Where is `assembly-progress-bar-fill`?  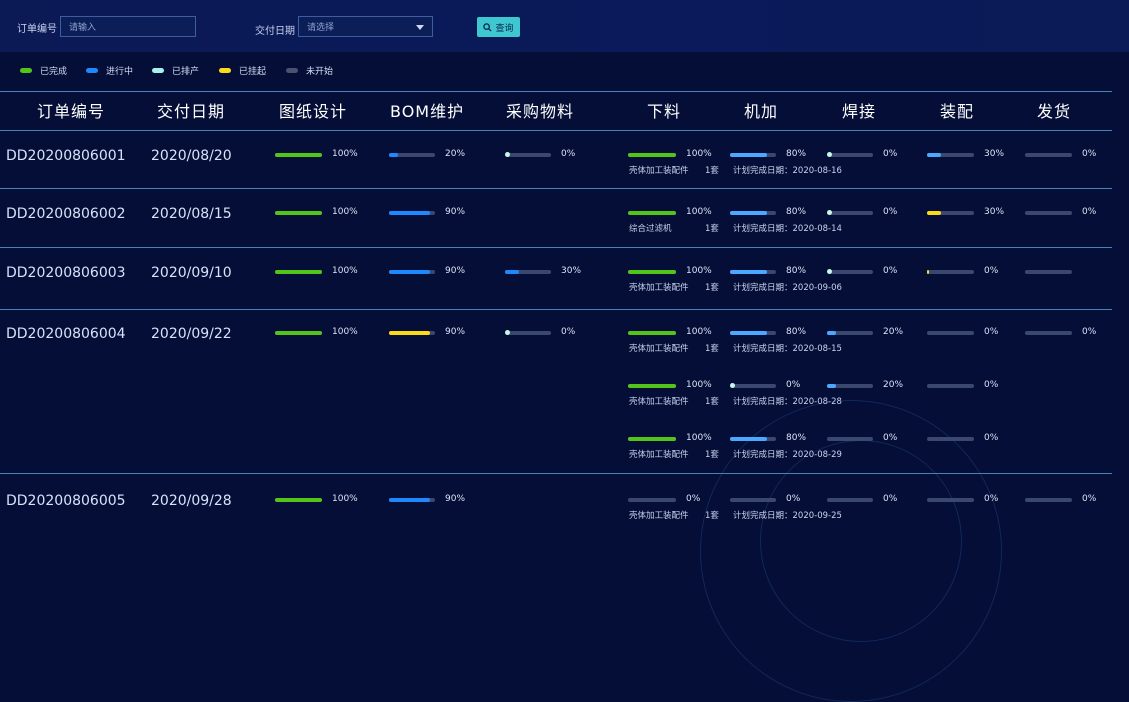
assembly-progress-bar-fill is located at coordinates (934, 213).